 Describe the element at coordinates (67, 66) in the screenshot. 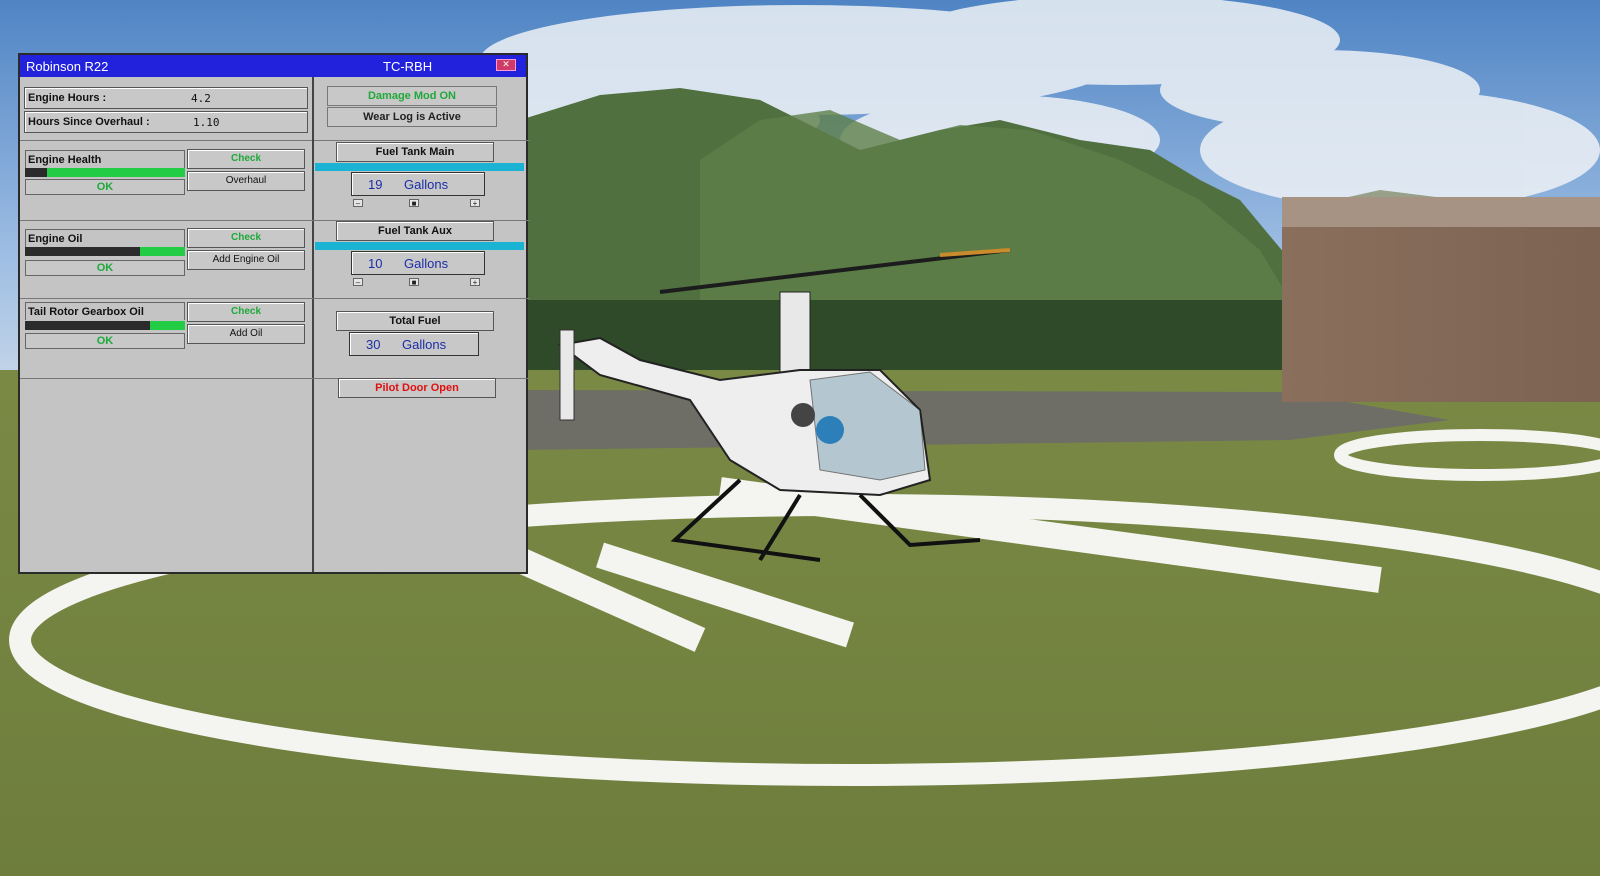

I see `aircraft-model: Robinson R22` at that location.